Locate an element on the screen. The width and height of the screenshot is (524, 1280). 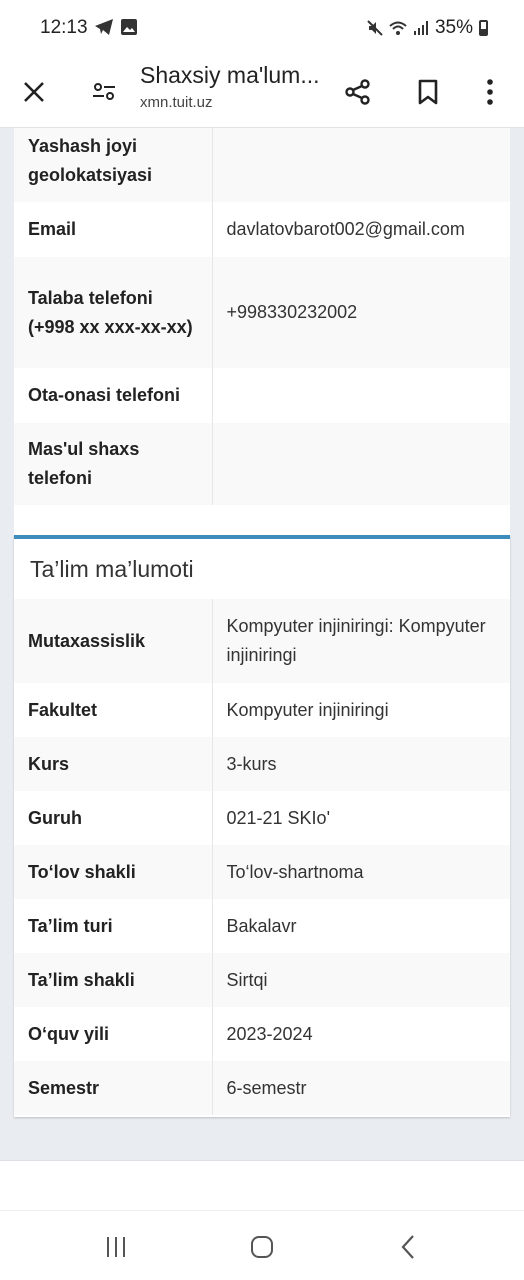
share-icon is located at coordinates (357, 92).